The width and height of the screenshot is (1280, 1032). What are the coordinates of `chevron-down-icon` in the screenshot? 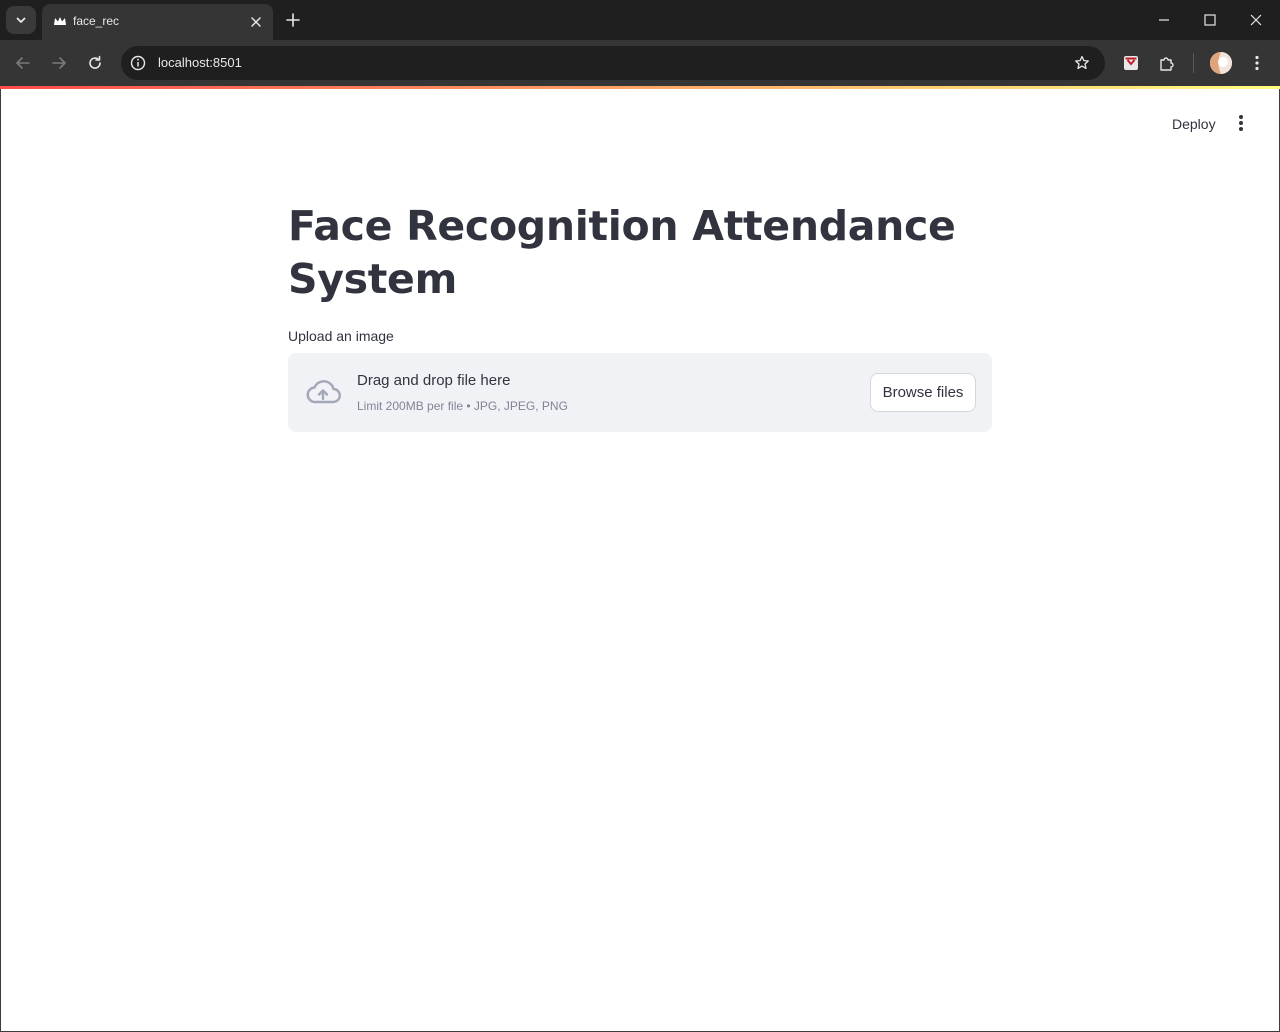 It's located at (21, 20).